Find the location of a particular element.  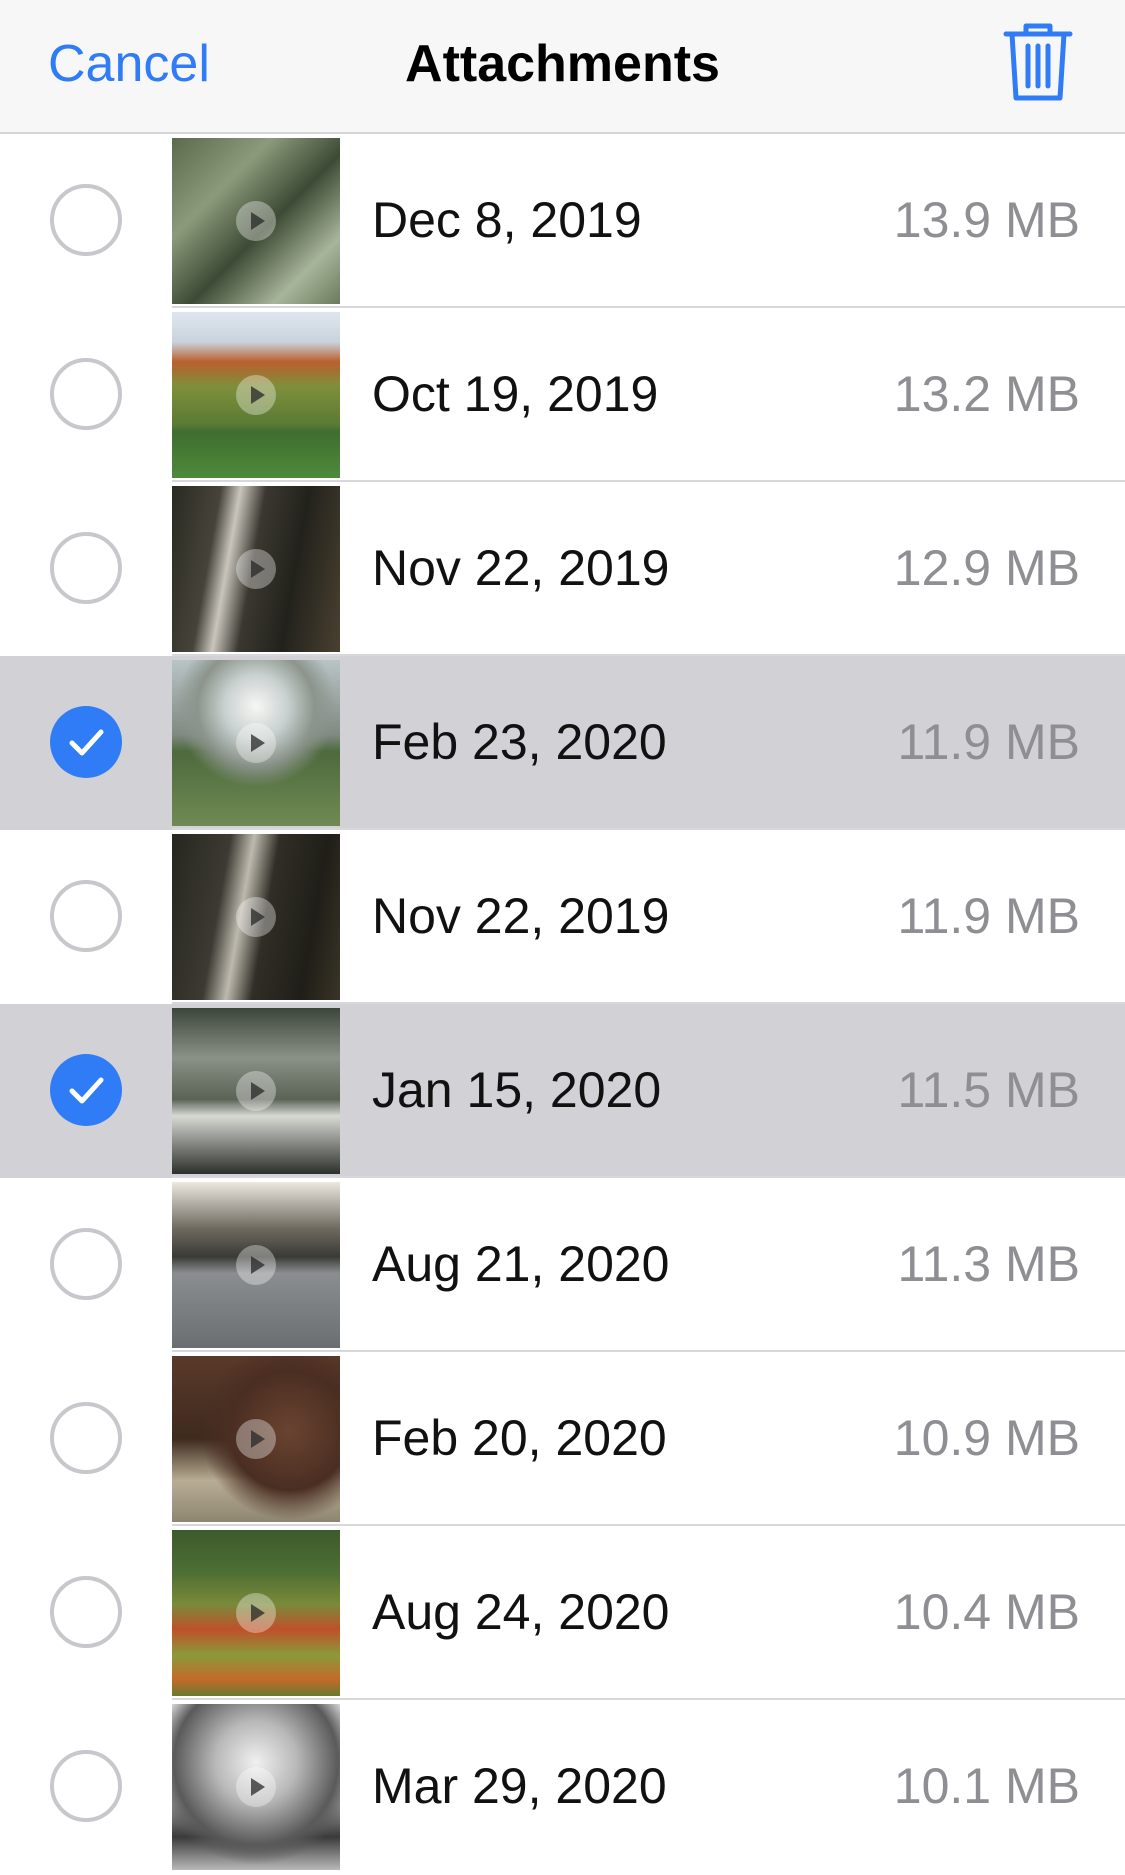

attachment-row: Feb 23, 2020 11.9 MB is located at coordinates (562, 743).